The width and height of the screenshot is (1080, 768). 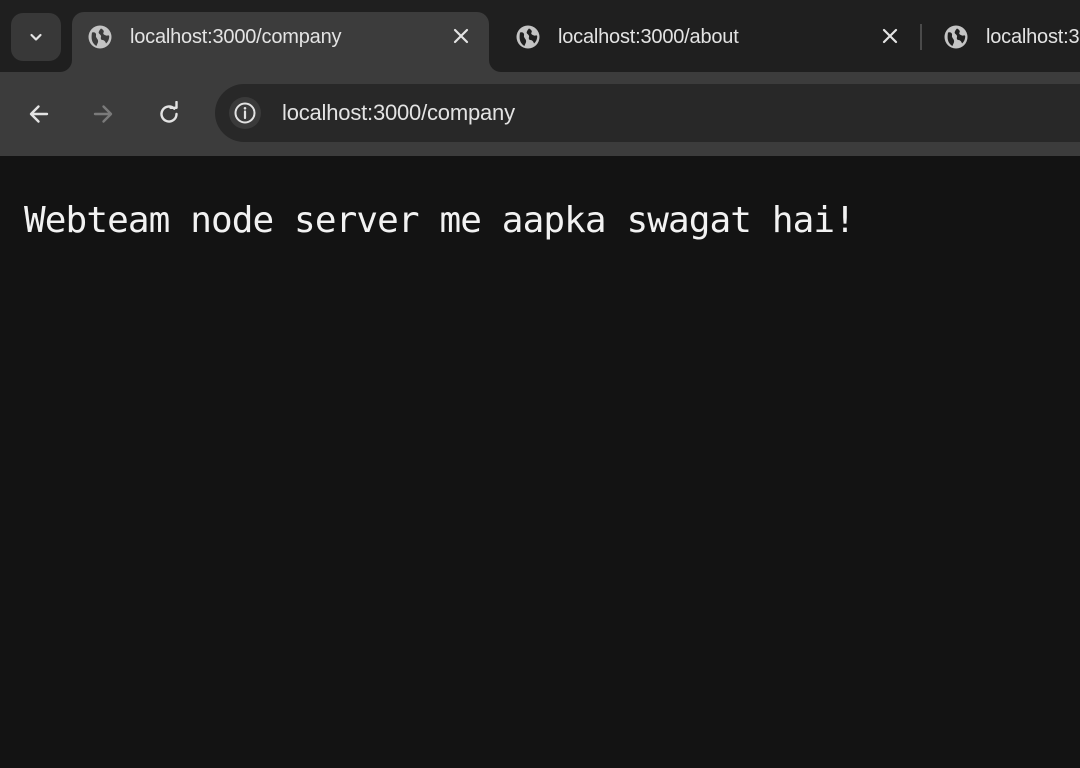 I want to click on reload-button, so click(x=169, y=114).